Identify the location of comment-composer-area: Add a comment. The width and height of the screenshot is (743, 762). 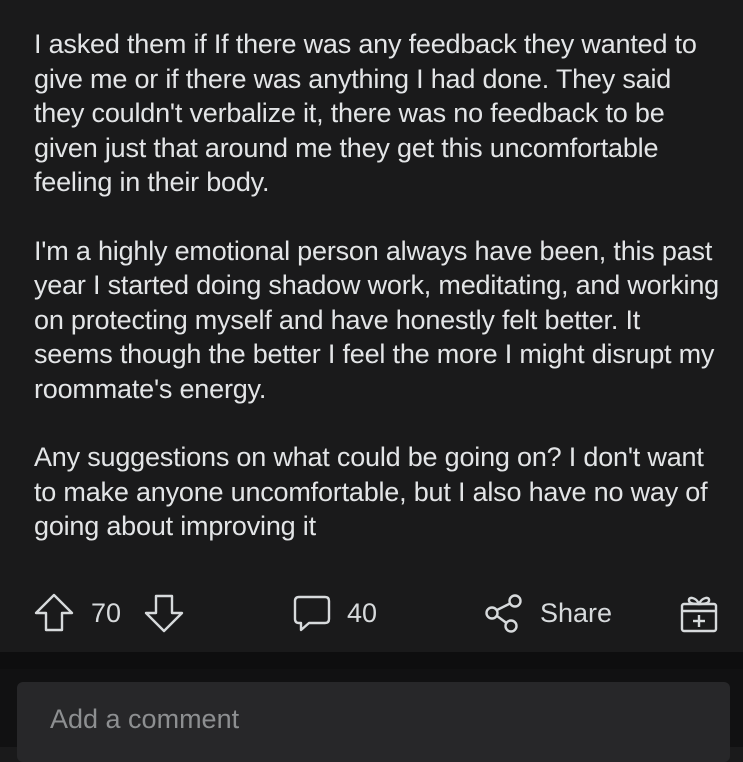
(371, 715).